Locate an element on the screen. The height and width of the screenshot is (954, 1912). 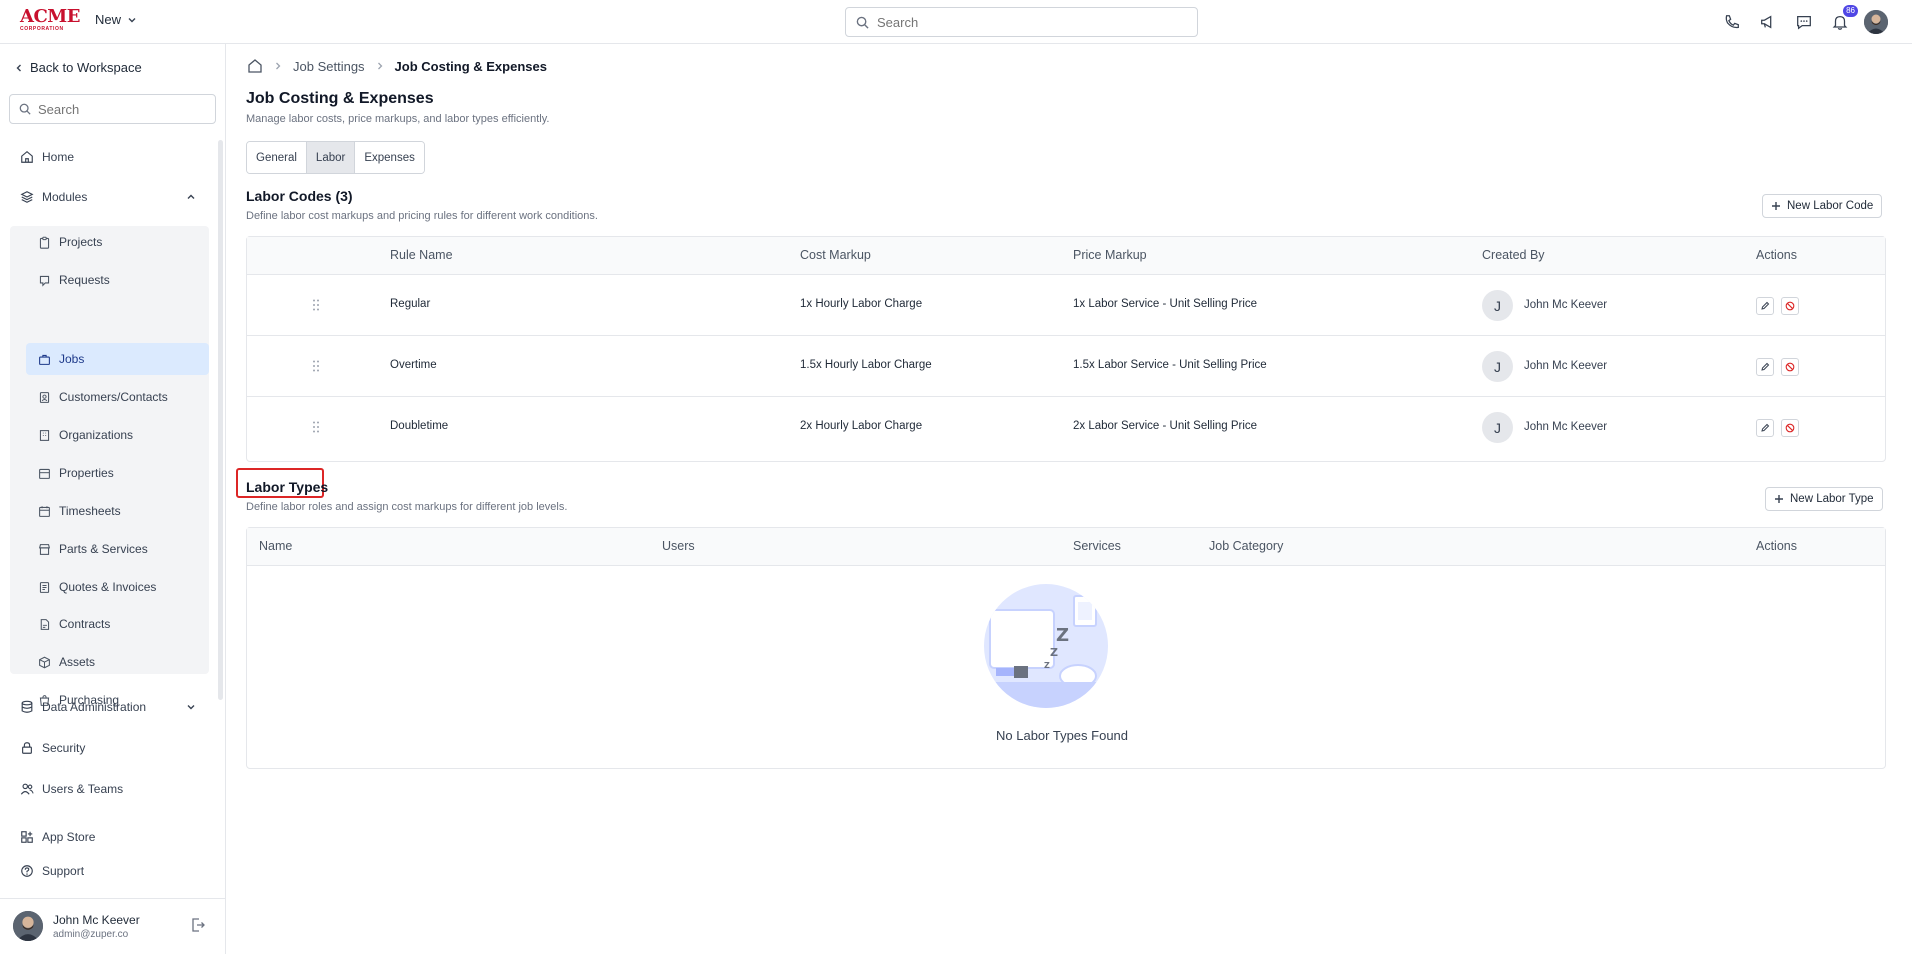
clipboard-icon is located at coordinates (44, 242).